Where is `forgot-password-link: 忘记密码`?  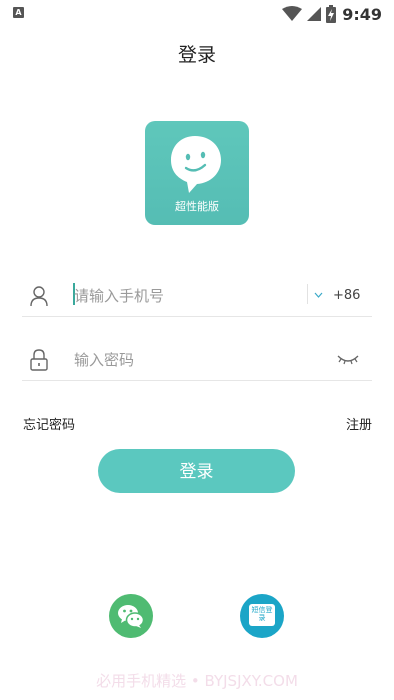 forgot-password-link: 忘记密码 is located at coordinates (49, 423).